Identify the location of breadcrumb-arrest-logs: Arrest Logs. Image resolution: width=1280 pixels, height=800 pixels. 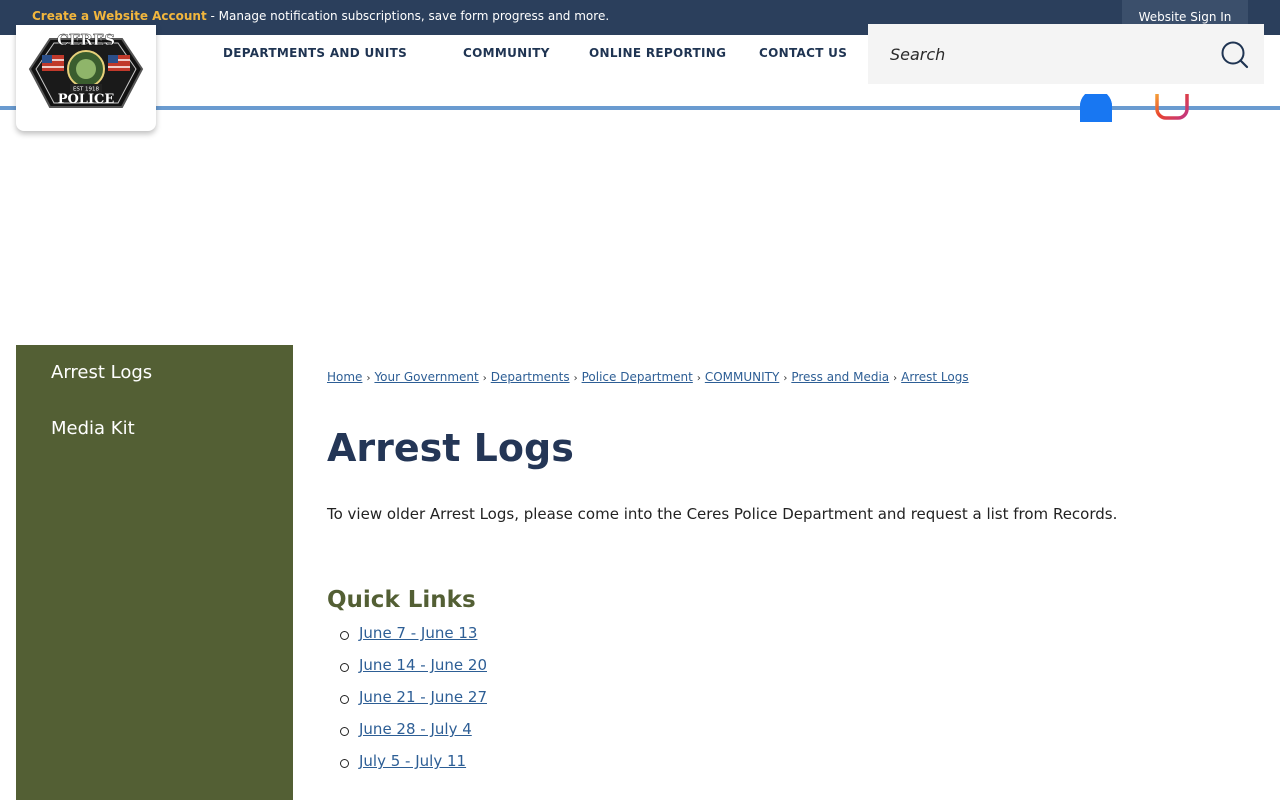
(934, 377).